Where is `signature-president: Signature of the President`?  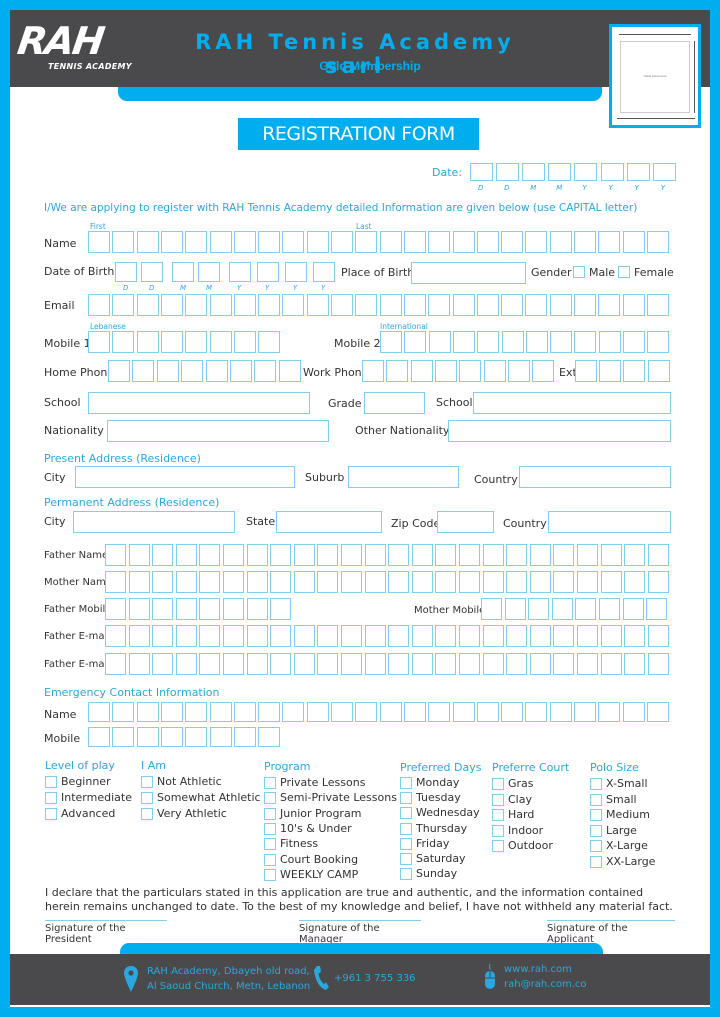 signature-president: Signature of the President is located at coordinates (106, 932).